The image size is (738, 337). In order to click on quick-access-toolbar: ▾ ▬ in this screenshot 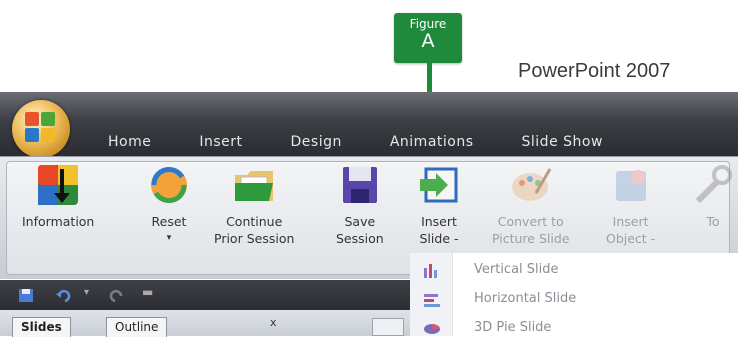, I will do `click(205, 295)`.